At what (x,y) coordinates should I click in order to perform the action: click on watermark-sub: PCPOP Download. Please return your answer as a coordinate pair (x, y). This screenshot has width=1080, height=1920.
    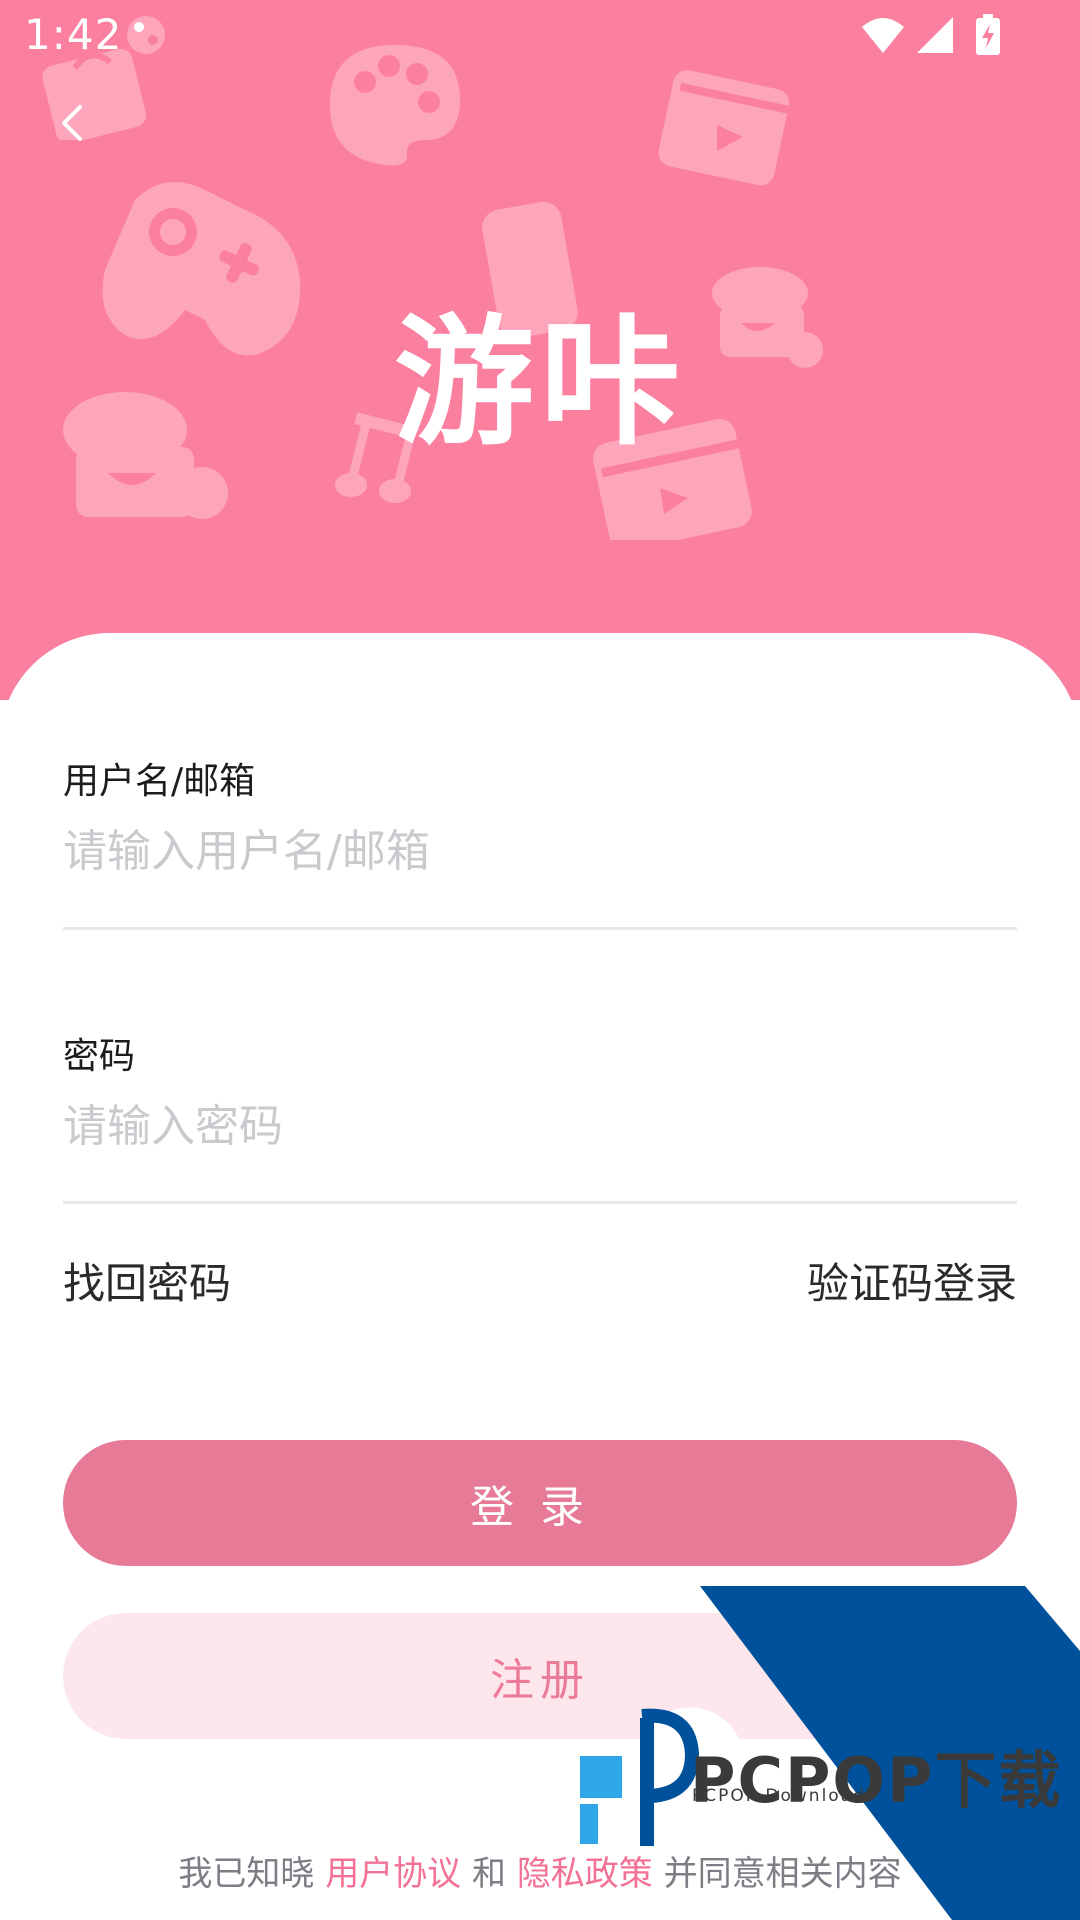
    Looking at the image, I should click on (779, 1796).